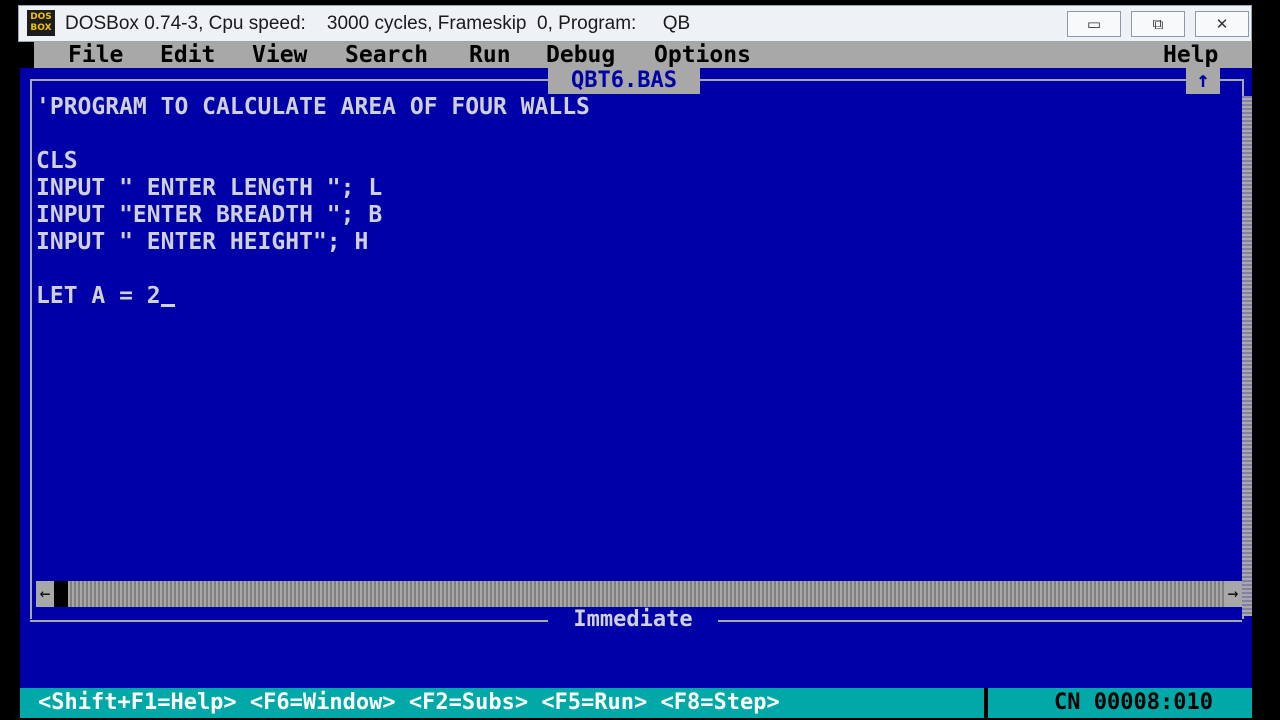 The height and width of the screenshot is (720, 1280). I want to click on code-line: INPUT "ENTER BREADTH "; B, so click(209, 215).